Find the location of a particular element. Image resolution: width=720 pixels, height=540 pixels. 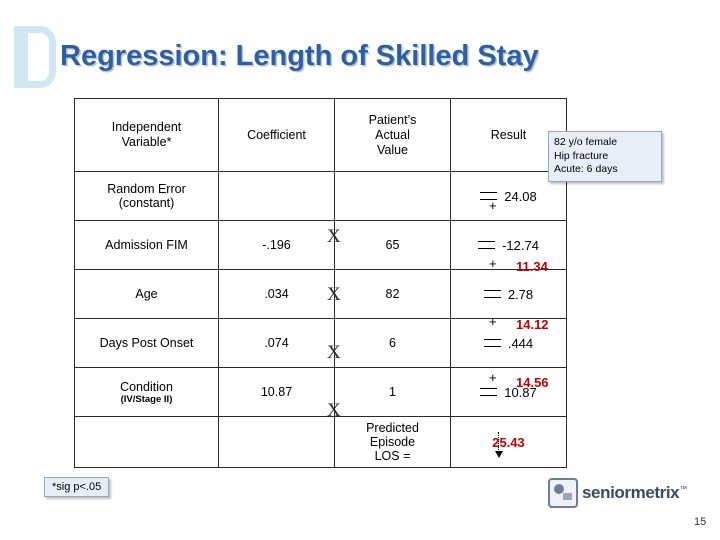

cell-patient-value-age: 82 is located at coordinates (392, 294).